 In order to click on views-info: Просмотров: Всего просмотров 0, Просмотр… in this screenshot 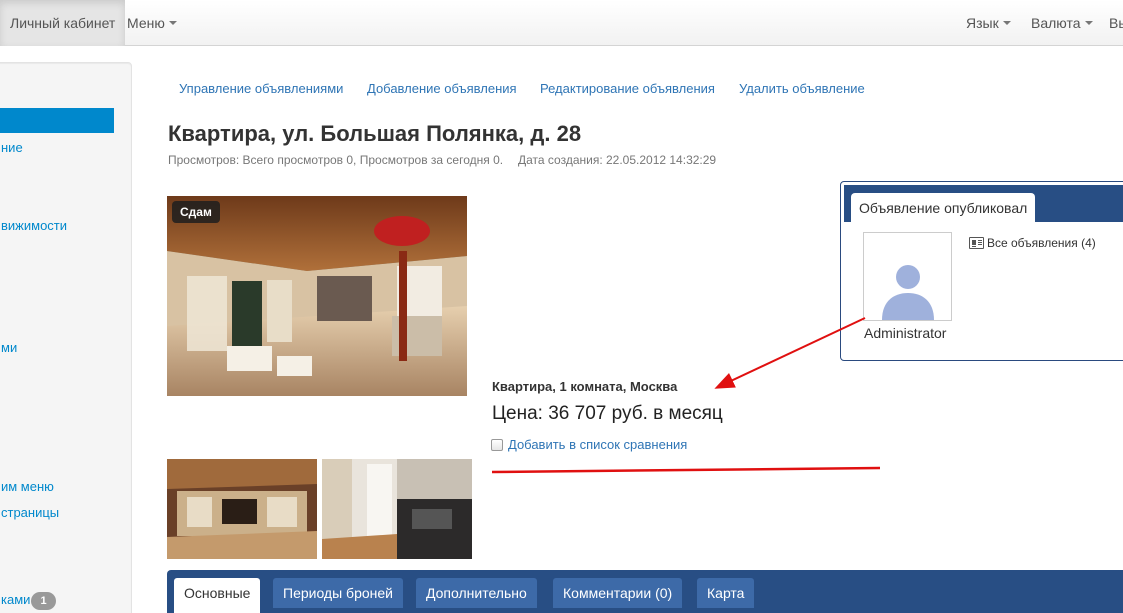, I will do `click(336, 160)`.